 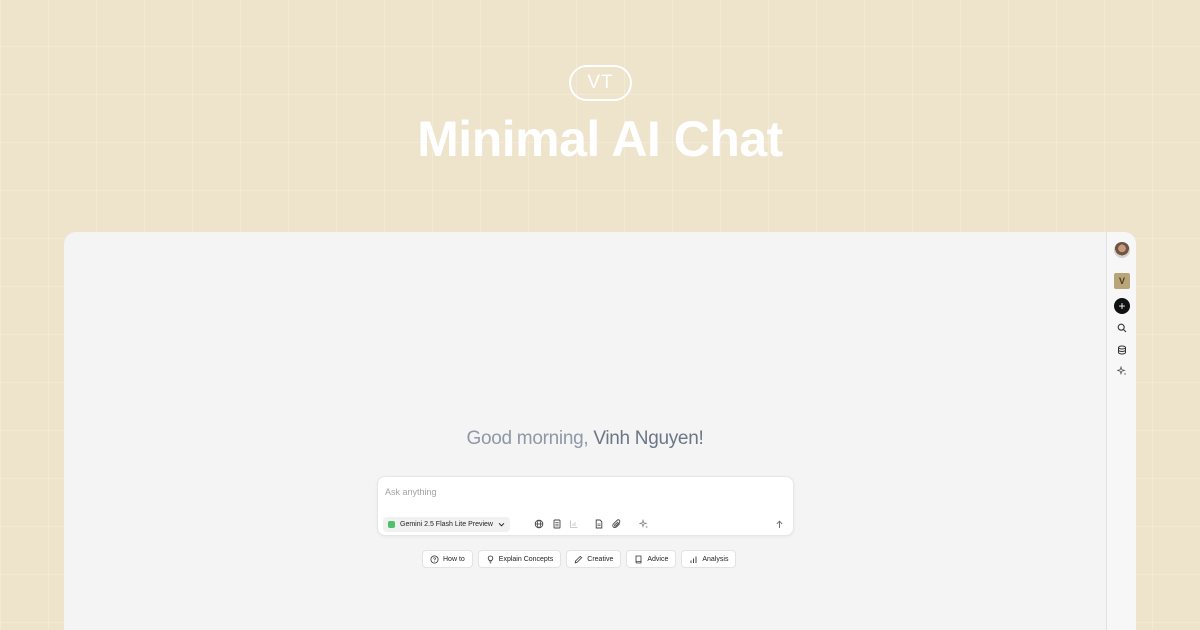 I want to click on arrow-up-icon, so click(x=779, y=524).